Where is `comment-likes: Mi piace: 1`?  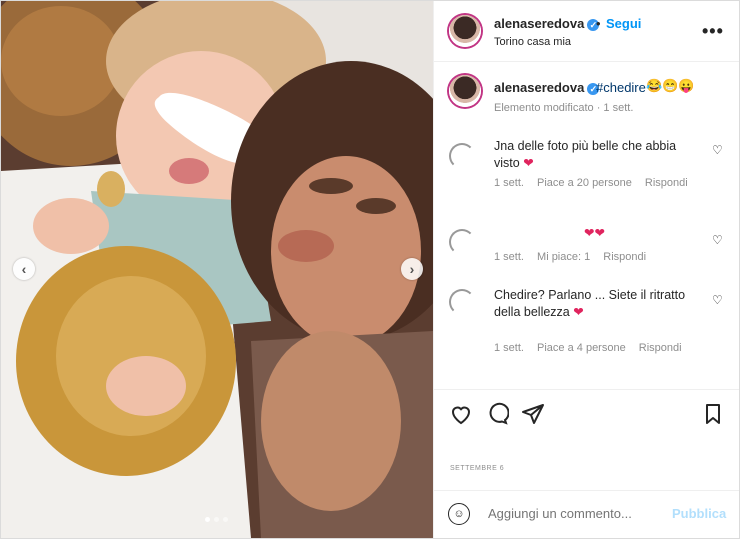 comment-likes: Mi piace: 1 is located at coordinates (563, 257).